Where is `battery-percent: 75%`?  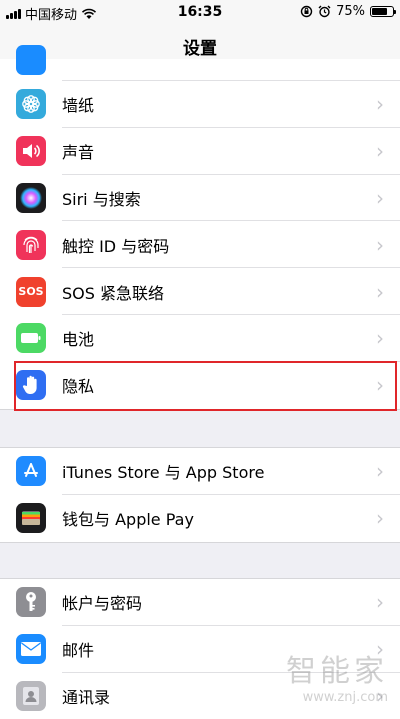
battery-percent: 75% is located at coordinates (350, 11).